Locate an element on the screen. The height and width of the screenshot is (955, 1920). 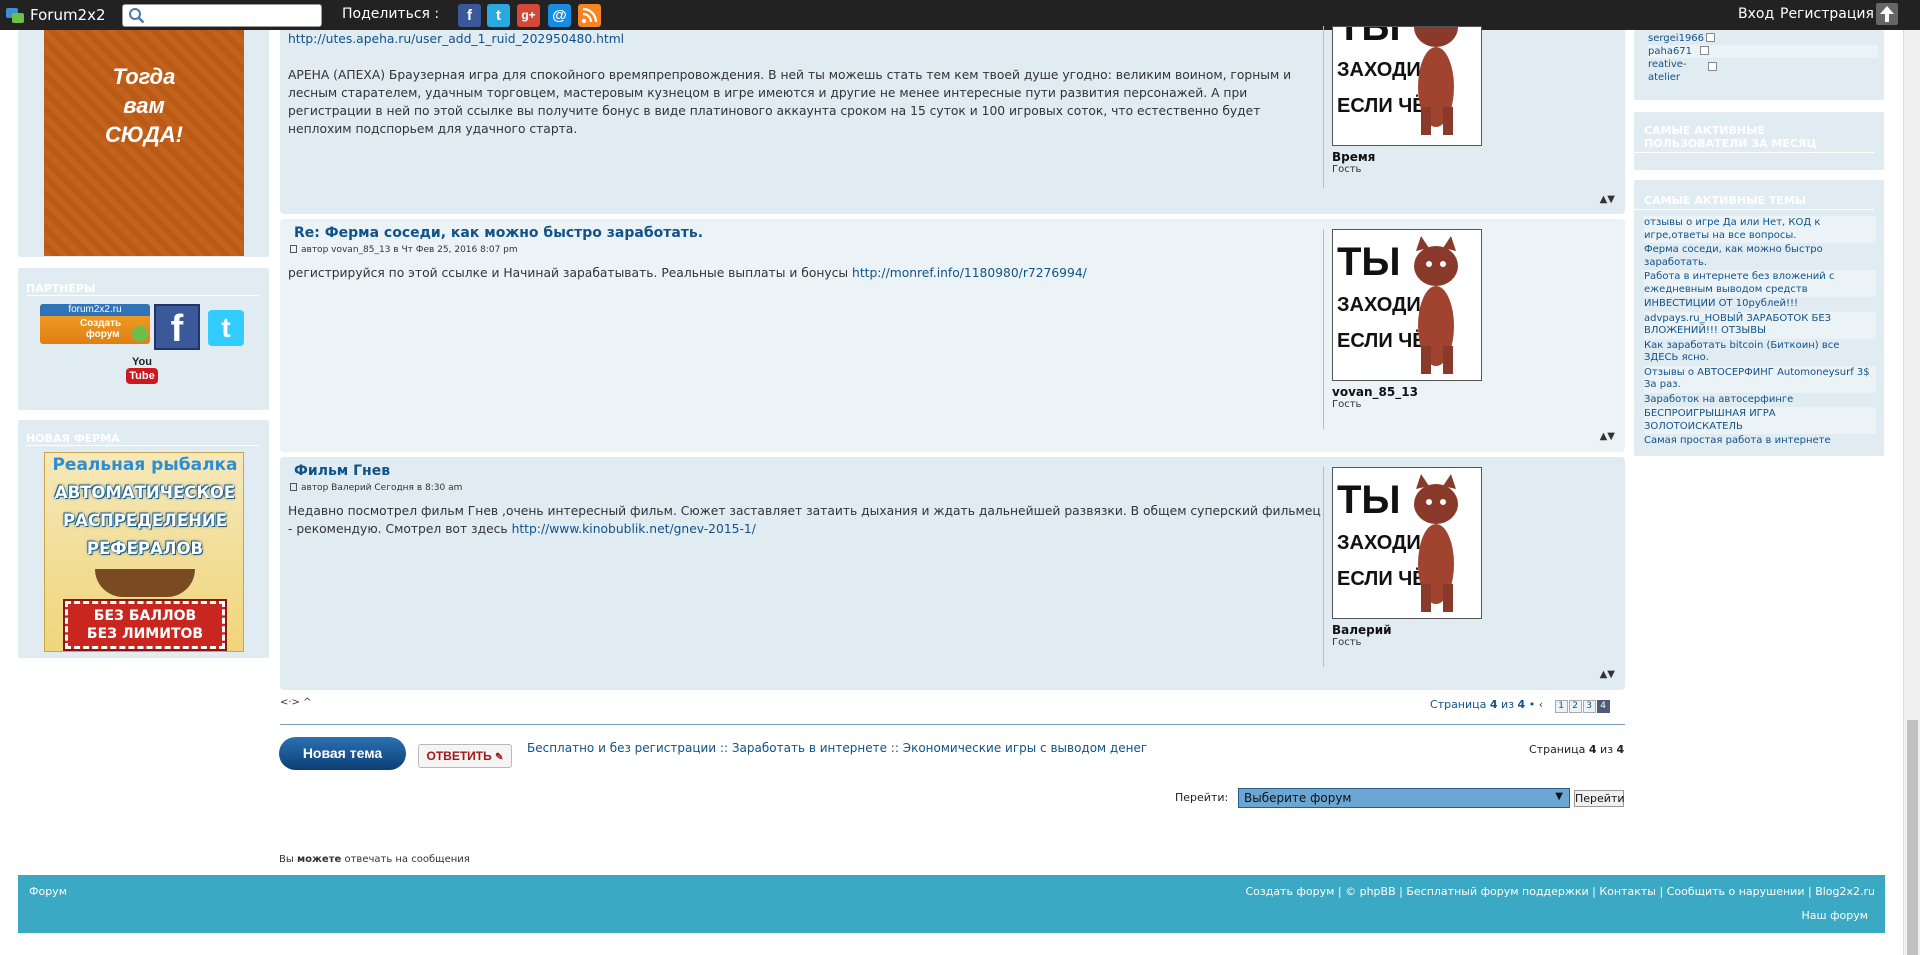
reply-button: ОТВЕТИТЬ ✎ is located at coordinates (465, 756).